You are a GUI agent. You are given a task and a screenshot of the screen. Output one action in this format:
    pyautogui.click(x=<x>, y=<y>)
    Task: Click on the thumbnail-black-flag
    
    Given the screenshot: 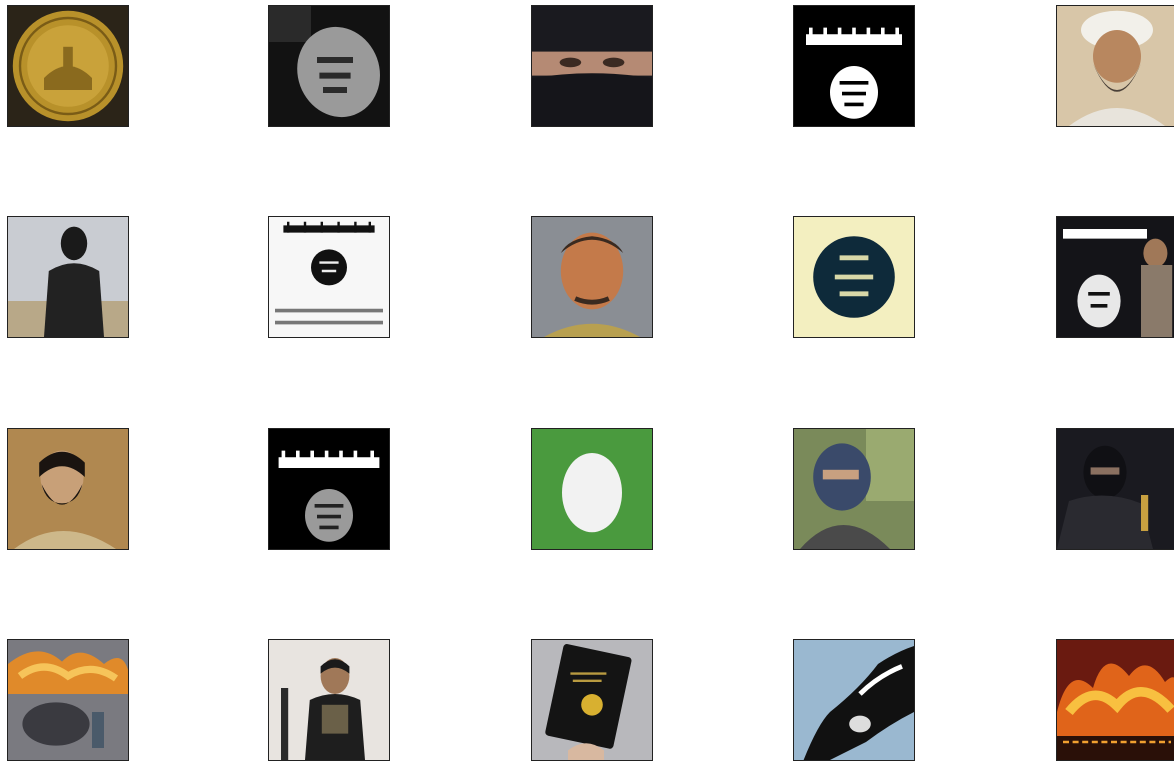 What is the action you would take?
    pyautogui.click(x=854, y=66)
    